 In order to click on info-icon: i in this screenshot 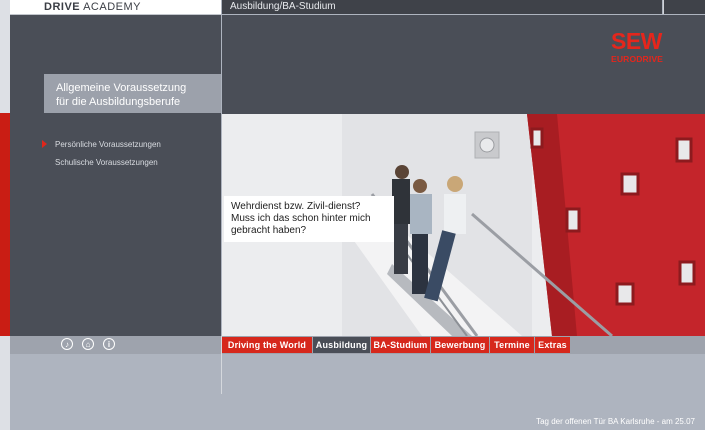, I will do `click(109, 344)`.